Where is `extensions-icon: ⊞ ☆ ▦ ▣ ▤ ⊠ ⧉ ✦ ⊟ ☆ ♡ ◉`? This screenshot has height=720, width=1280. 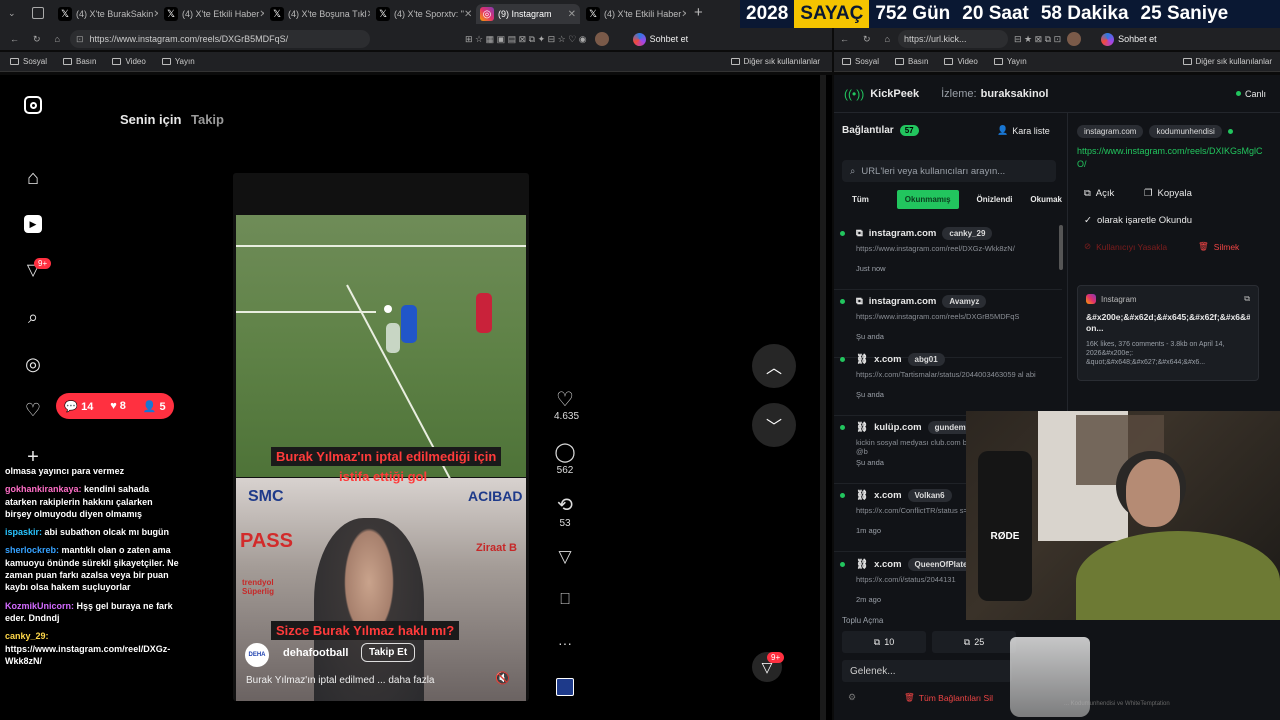 extensions-icon: ⊞ ☆ ▦ ▣ ▤ ⊠ ⧉ ✦ ⊟ ☆ ♡ ◉ is located at coordinates (526, 39).